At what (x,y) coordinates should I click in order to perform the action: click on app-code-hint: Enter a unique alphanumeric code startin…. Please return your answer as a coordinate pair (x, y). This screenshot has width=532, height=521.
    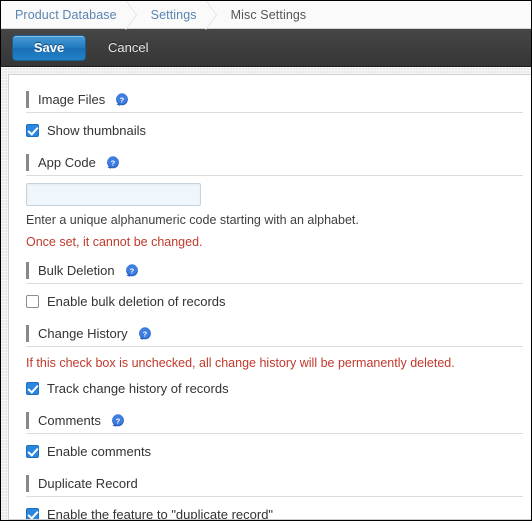
    Looking at the image, I should click on (192, 220).